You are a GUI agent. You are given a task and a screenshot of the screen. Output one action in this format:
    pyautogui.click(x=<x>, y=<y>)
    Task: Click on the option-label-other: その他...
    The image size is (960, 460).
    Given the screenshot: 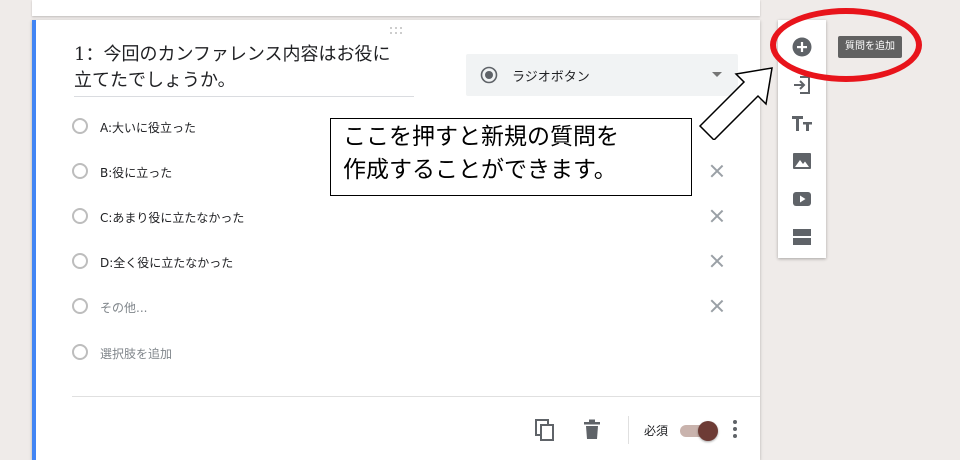 What is the action you would take?
    pyautogui.click(x=123, y=307)
    